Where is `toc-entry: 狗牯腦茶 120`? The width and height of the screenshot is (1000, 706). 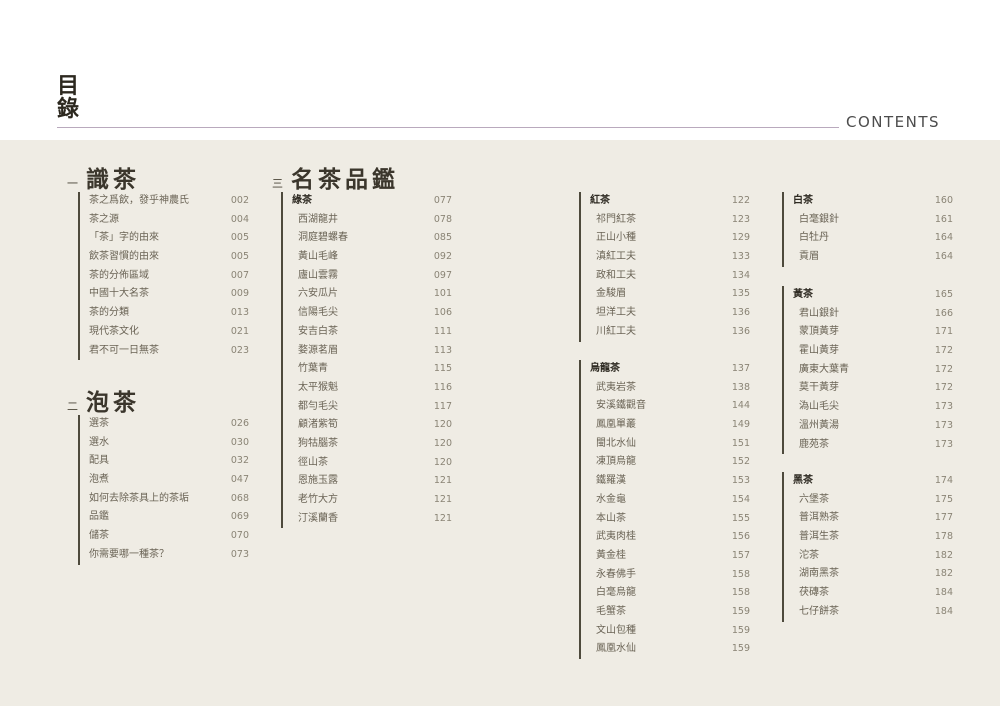
toc-entry: 狗牯腦茶 120 is located at coordinates (372, 444).